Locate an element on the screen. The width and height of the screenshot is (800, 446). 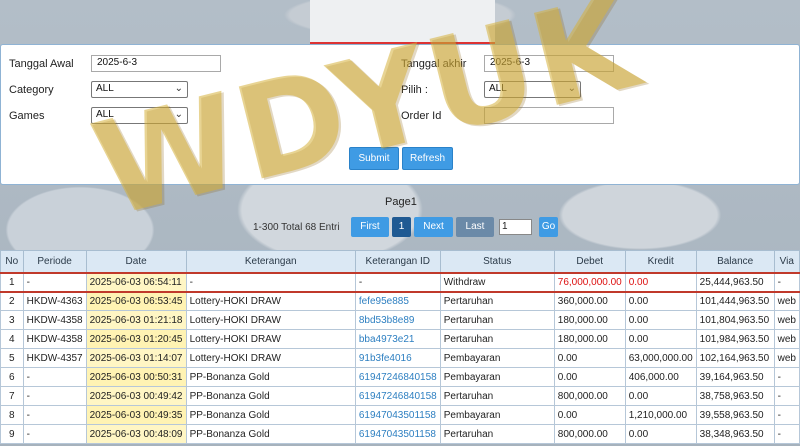
cell-periode: HKDW-4357 is located at coordinates (54, 358).